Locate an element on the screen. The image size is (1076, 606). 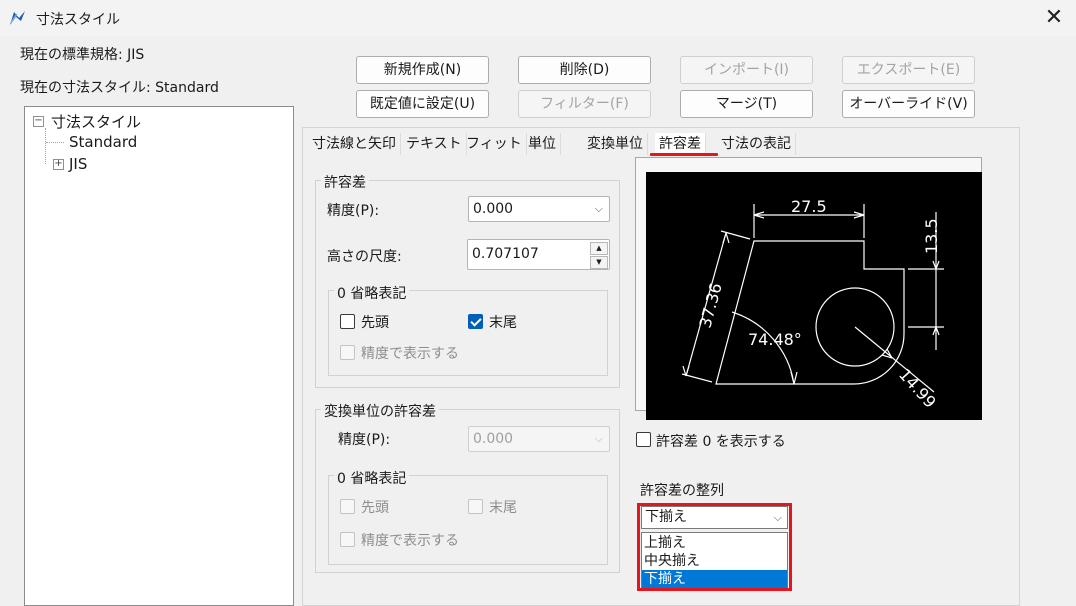
override-button: オーバーライド(V) is located at coordinates (908, 104).